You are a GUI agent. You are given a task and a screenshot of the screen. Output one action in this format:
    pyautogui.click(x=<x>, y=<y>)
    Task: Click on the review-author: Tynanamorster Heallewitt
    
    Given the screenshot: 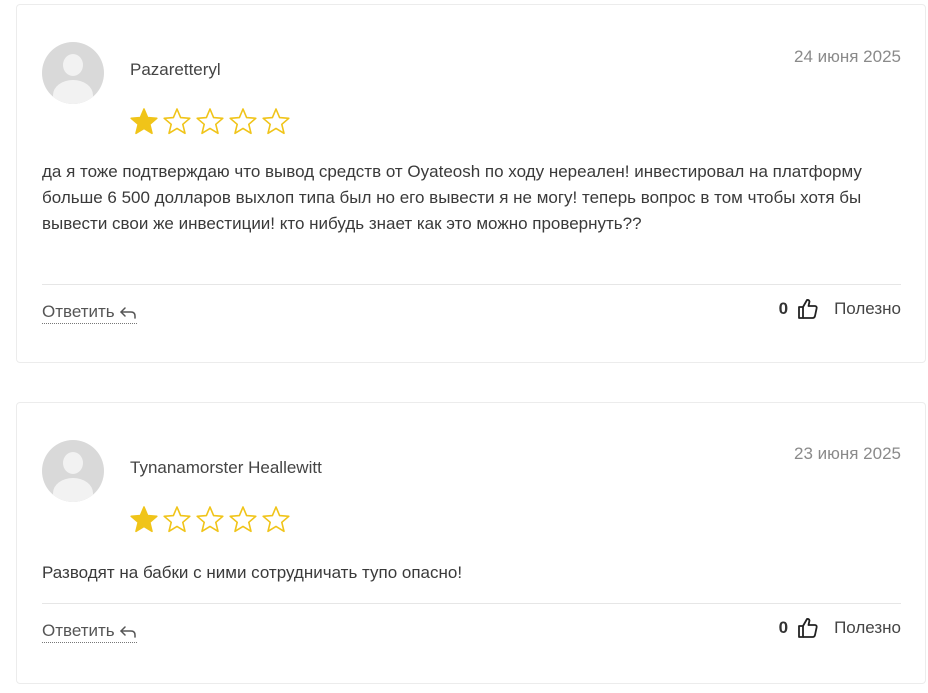 What is the action you would take?
    pyautogui.click(x=226, y=467)
    